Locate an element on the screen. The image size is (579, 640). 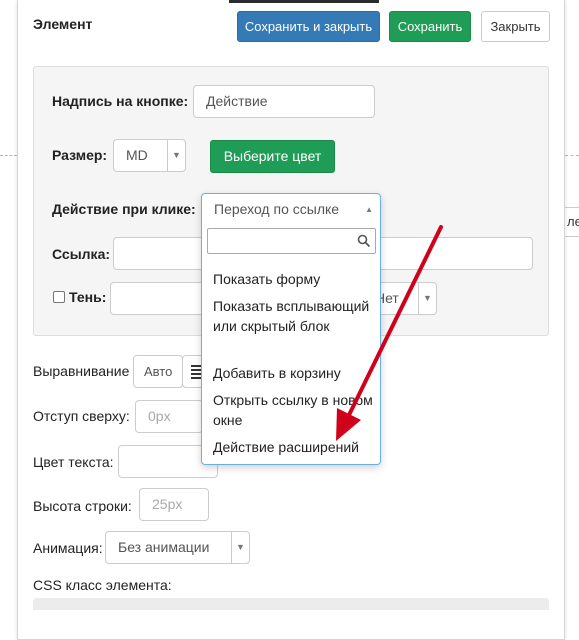
line-height-label: Высота строки: is located at coordinates (82, 506).